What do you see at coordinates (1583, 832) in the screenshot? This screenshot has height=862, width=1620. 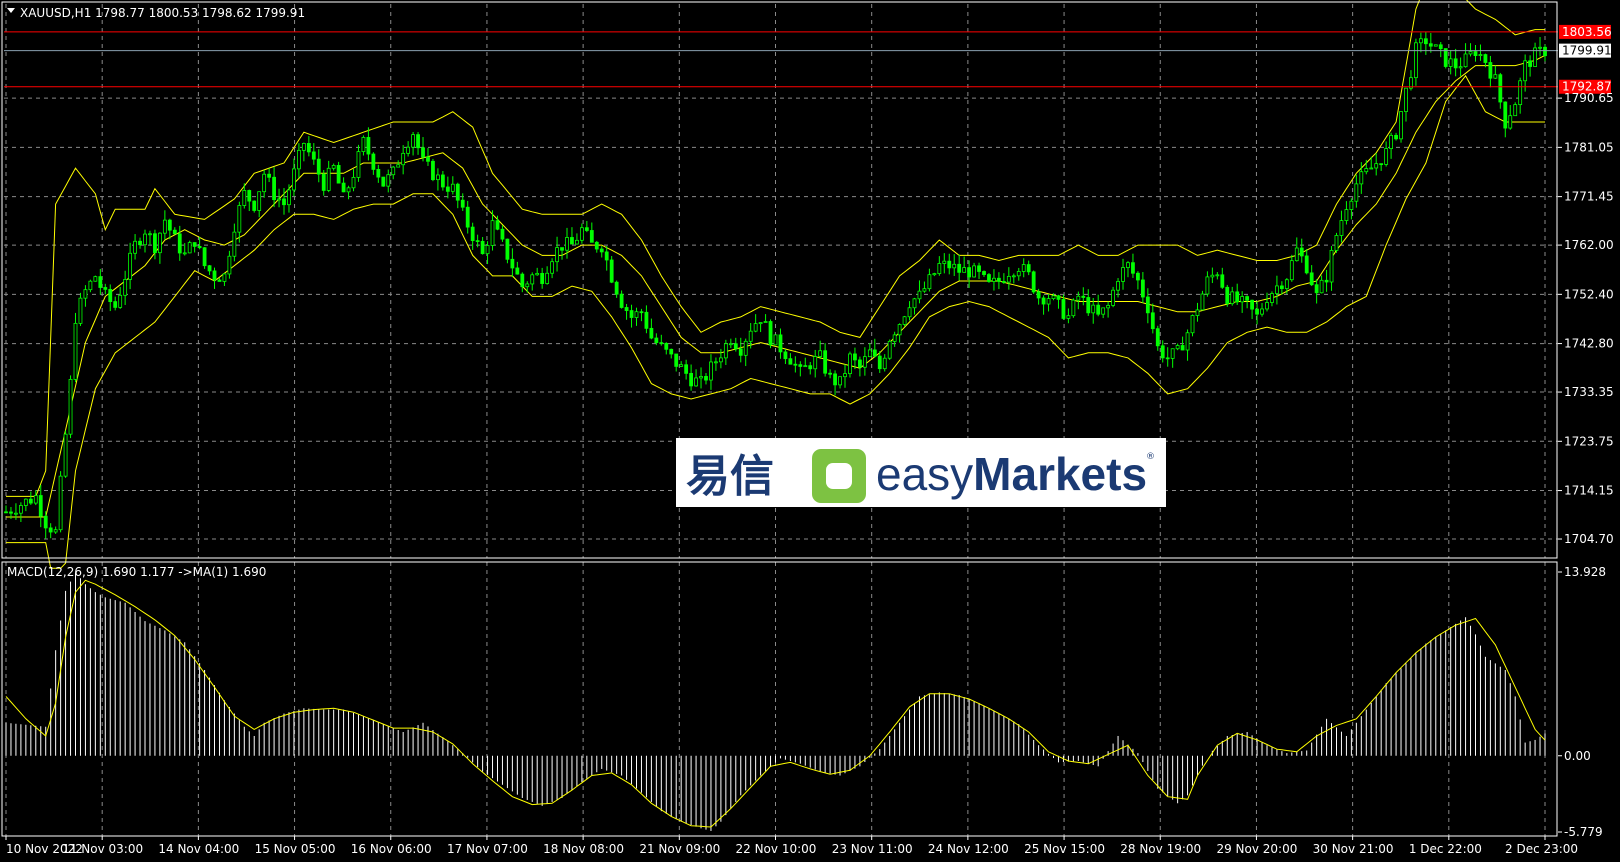 I see `macd-y-tick-label: -5.779` at bounding box center [1583, 832].